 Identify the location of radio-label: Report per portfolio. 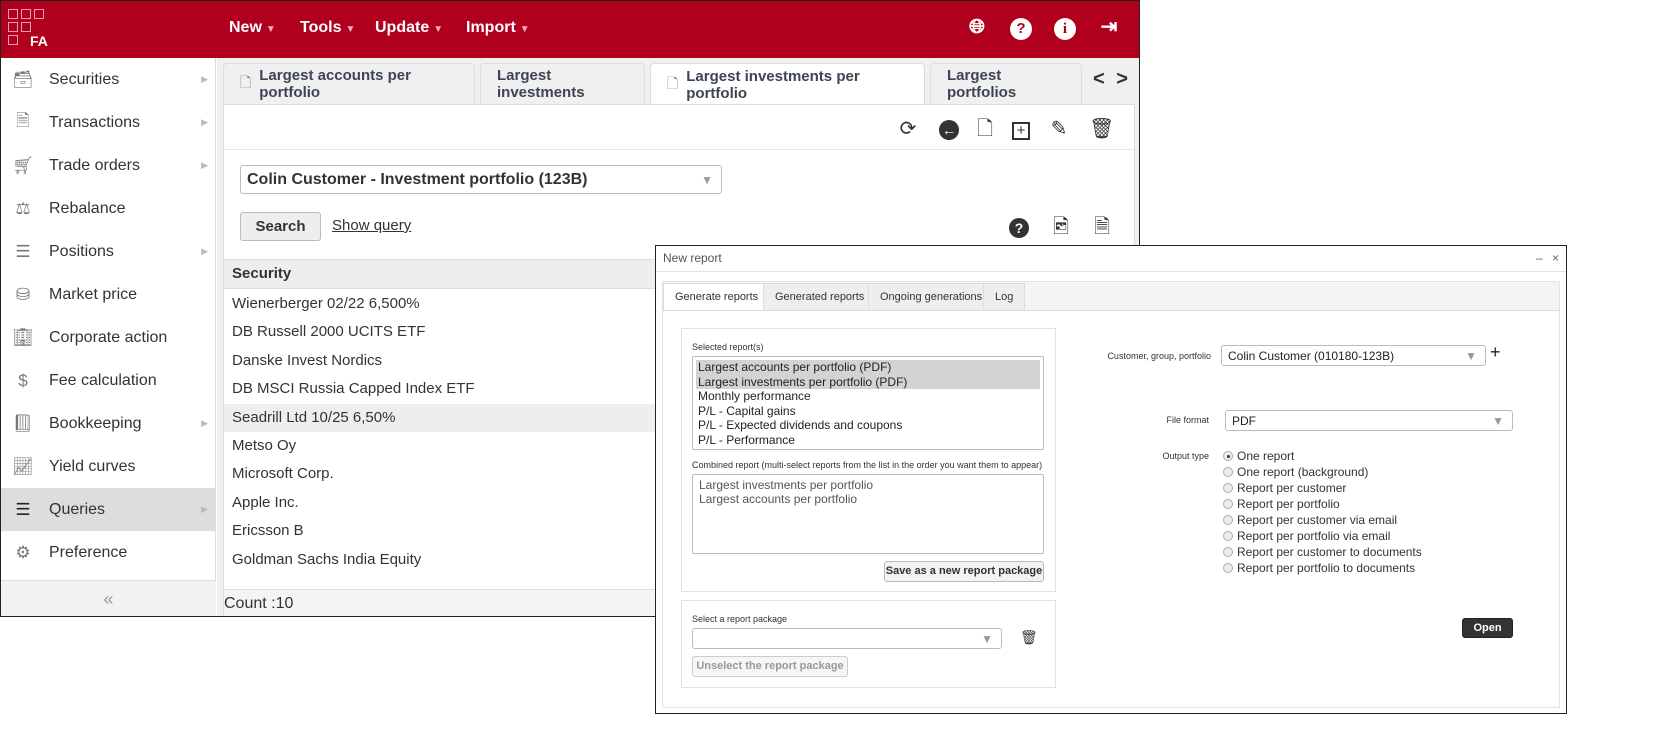
(1288, 504).